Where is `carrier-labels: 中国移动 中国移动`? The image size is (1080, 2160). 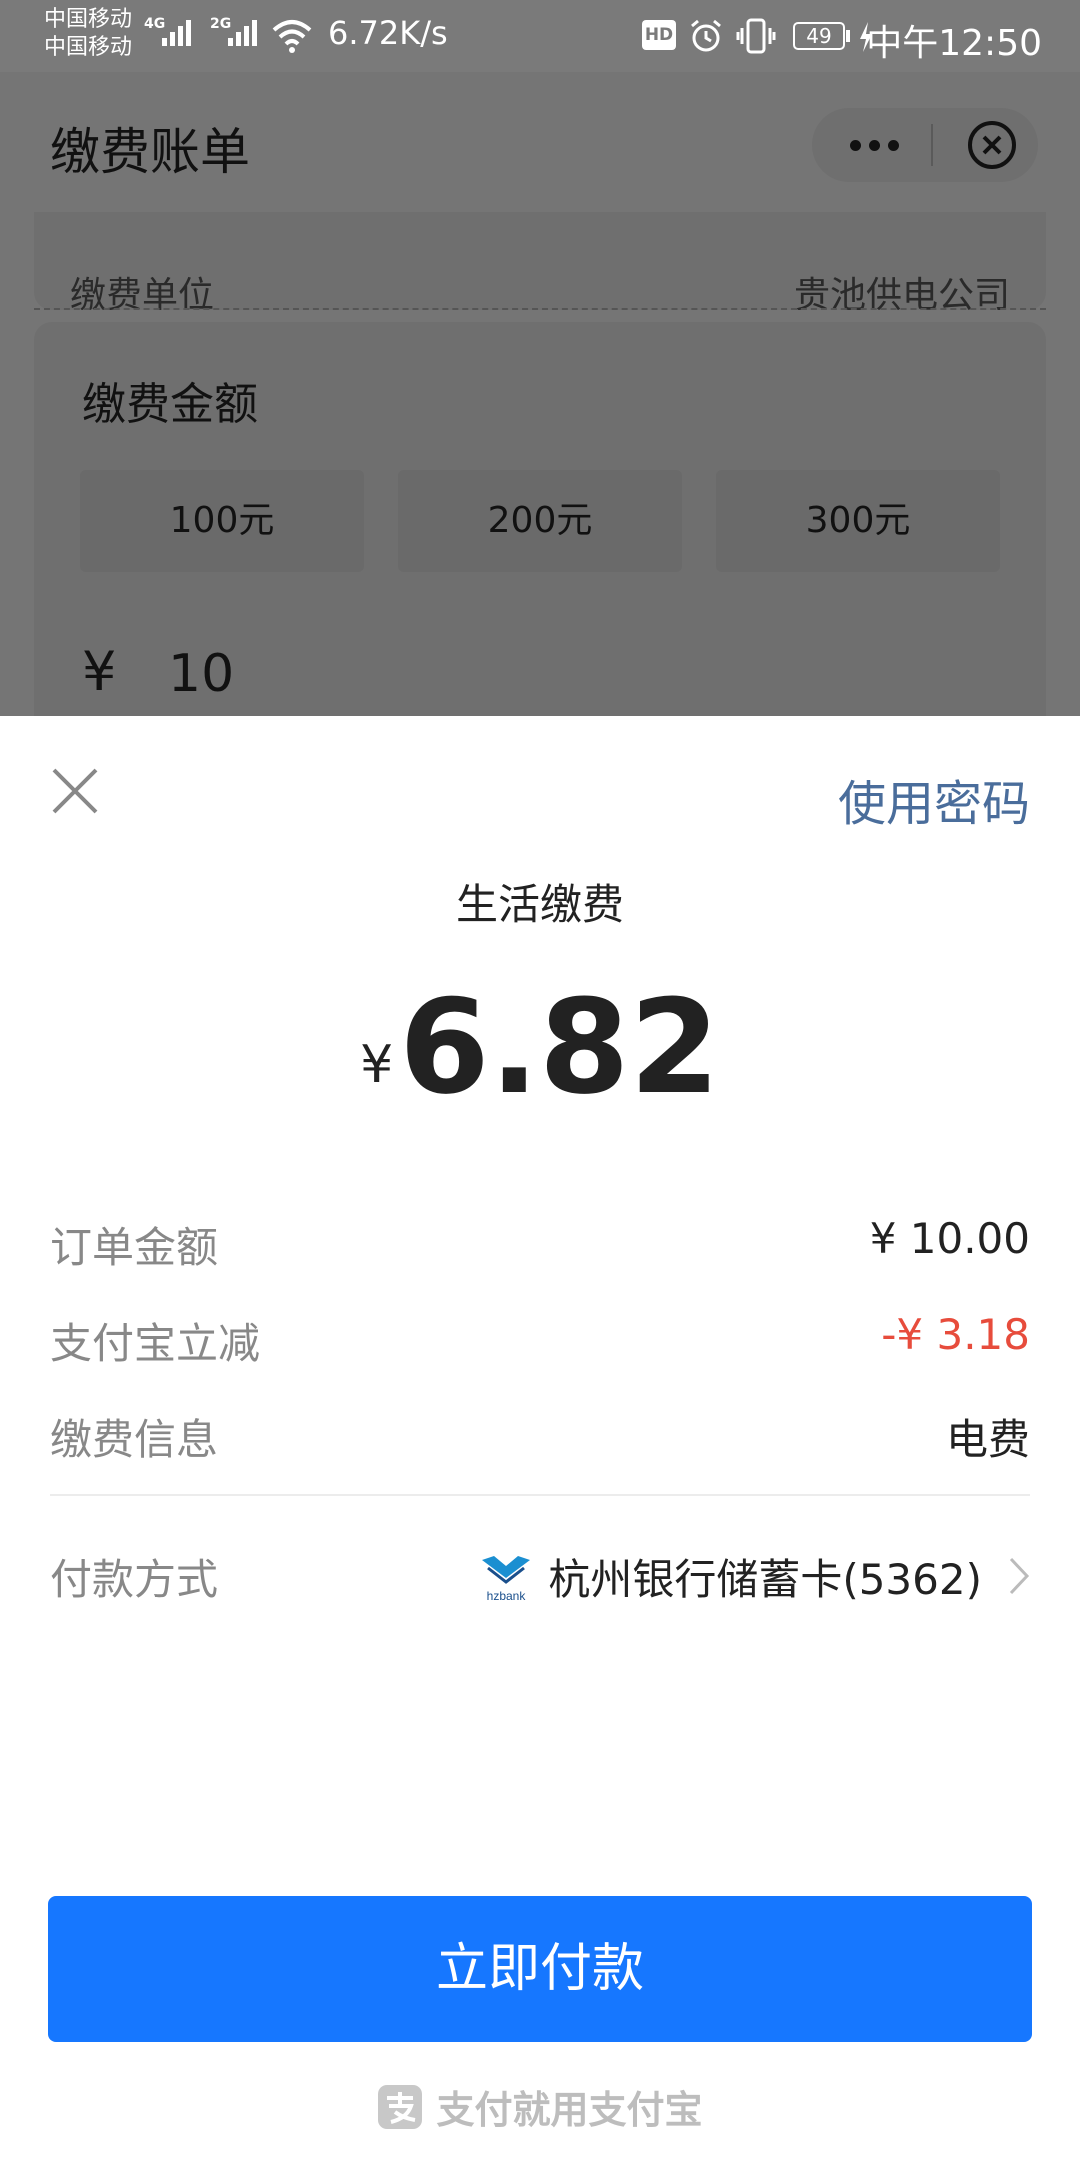 carrier-labels: 中国移动 中国移动 is located at coordinates (88, 34).